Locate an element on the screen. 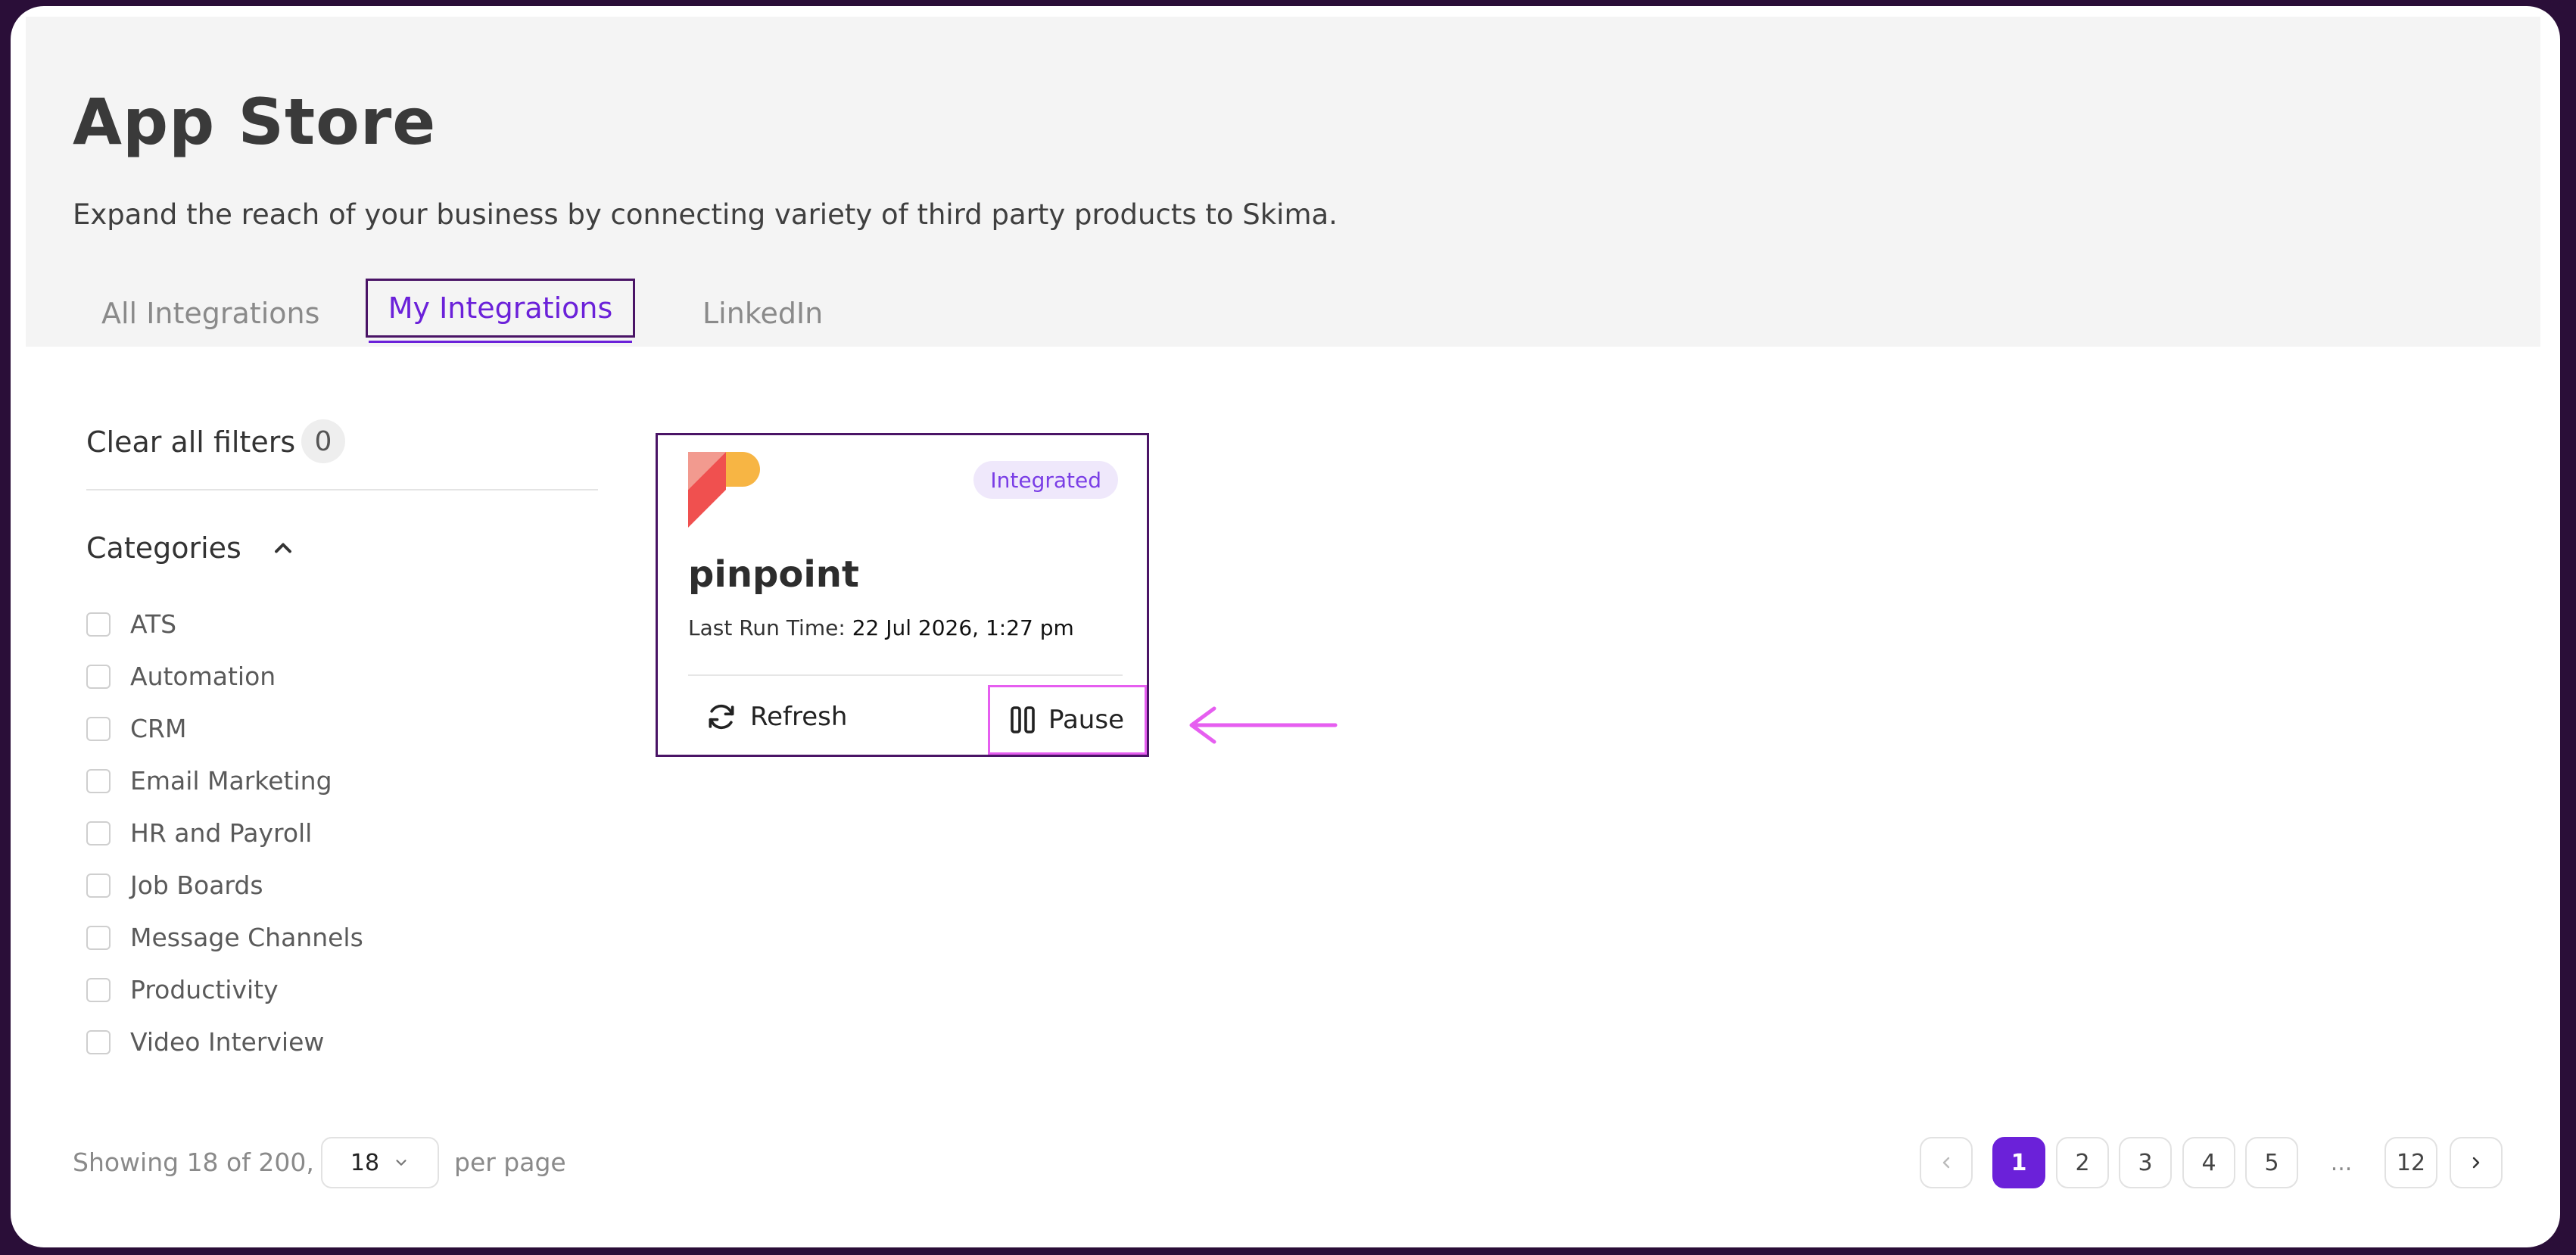 This screenshot has height=1255, width=2576. prev-page-button is located at coordinates (1946, 1162).